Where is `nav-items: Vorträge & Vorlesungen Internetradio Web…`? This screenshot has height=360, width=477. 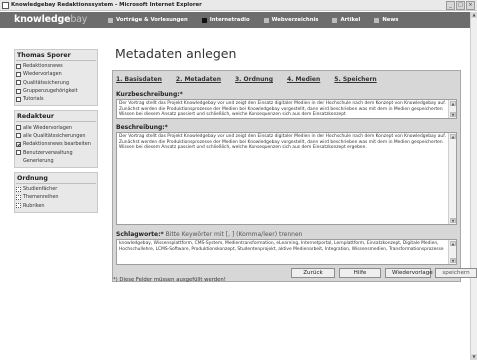 nav-items: Vorträge & Vorlesungen Internetradio Web… is located at coordinates (260, 20).